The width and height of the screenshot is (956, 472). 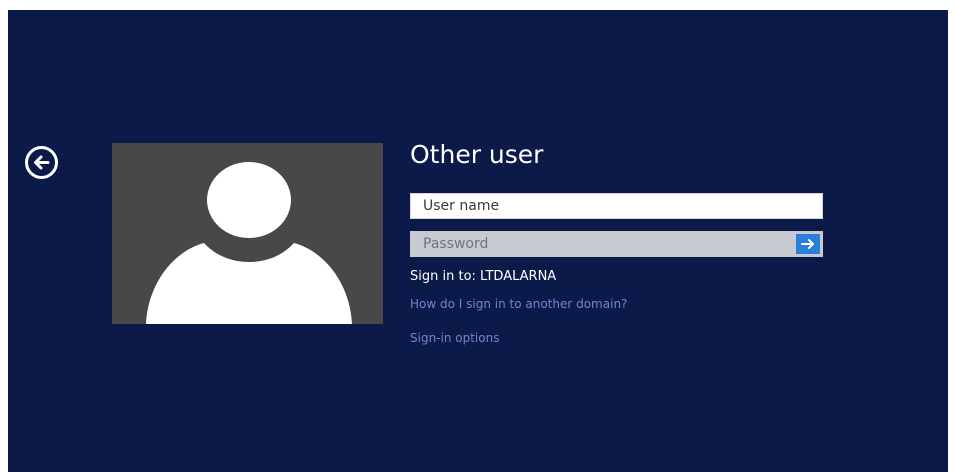 I want to click on back-arrow-icon, so click(x=42, y=162).